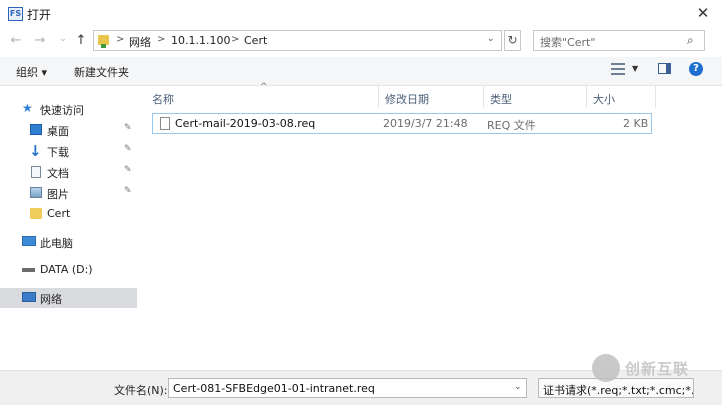 The height and width of the screenshot is (405, 722). What do you see at coordinates (200, 40) in the screenshot?
I see `breadcrumb-host: 10.1.1.100` at bounding box center [200, 40].